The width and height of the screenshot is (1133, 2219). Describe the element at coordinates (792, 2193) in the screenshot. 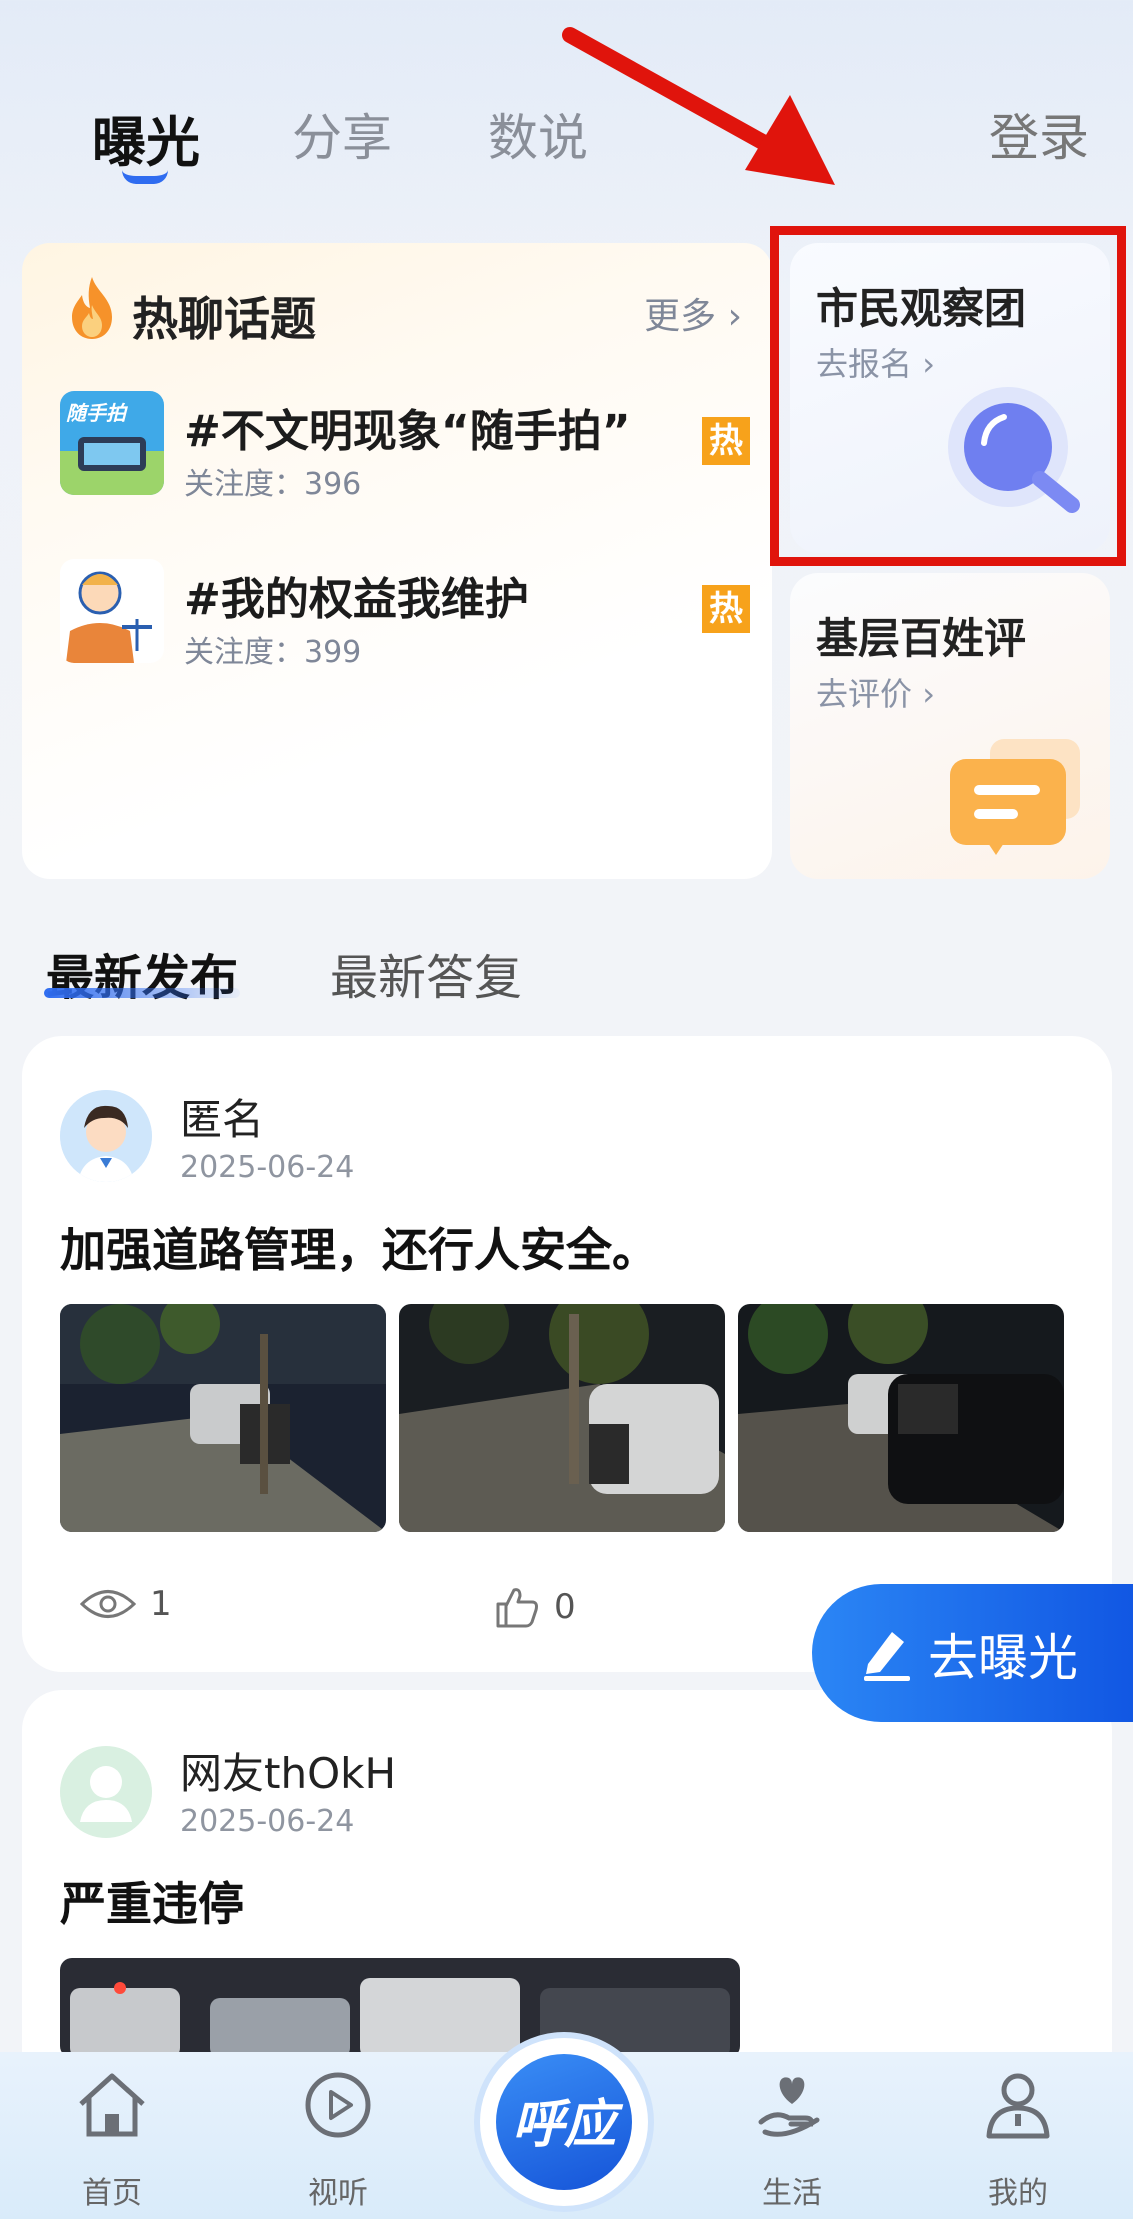

I see `nav-life-label: 生活` at that location.